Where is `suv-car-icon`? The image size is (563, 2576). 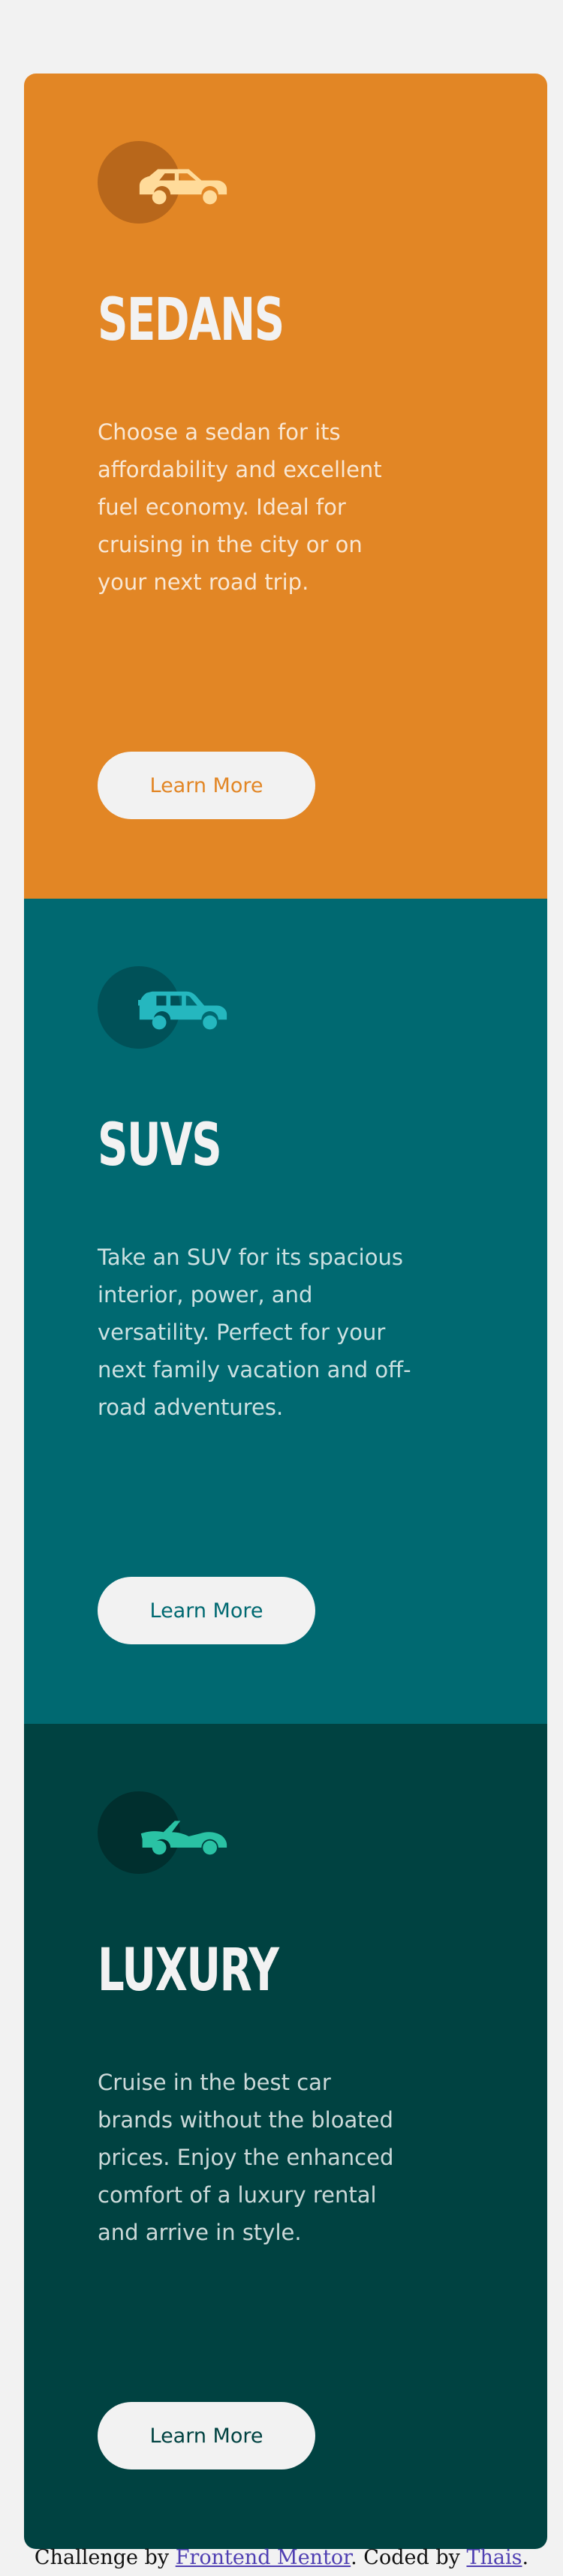
suv-car-icon is located at coordinates (182, 1010).